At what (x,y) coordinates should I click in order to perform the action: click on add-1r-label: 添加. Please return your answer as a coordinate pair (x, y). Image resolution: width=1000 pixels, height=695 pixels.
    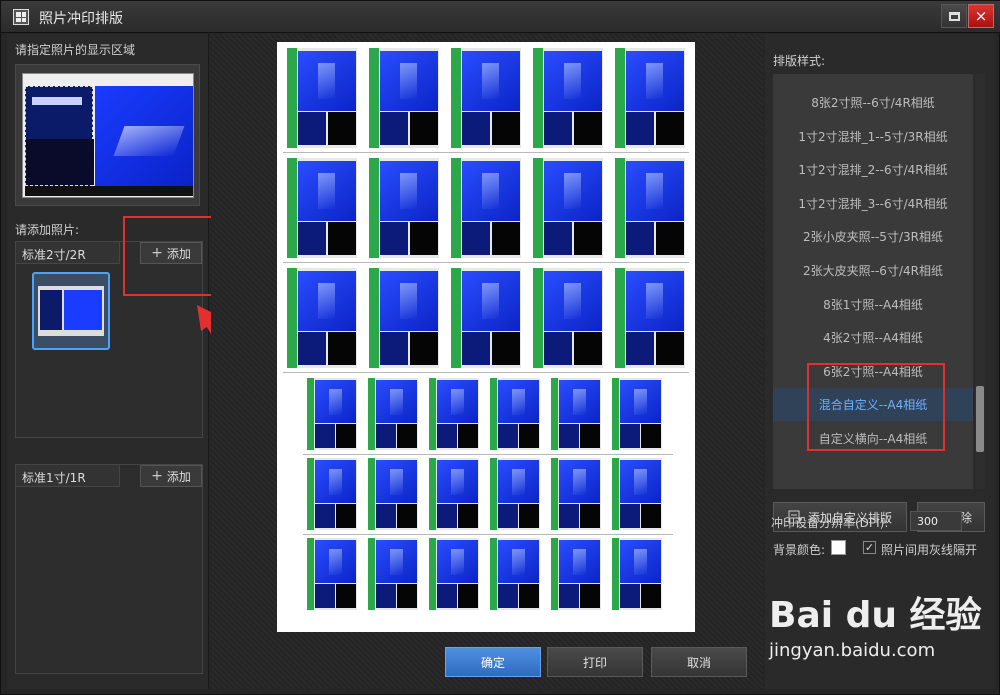
    Looking at the image, I should click on (178, 476).